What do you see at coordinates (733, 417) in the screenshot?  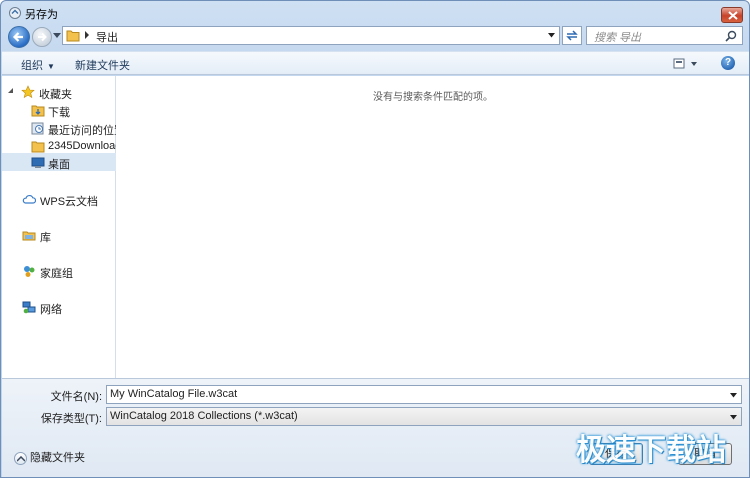 I see `chevron-down-icon` at bounding box center [733, 417].